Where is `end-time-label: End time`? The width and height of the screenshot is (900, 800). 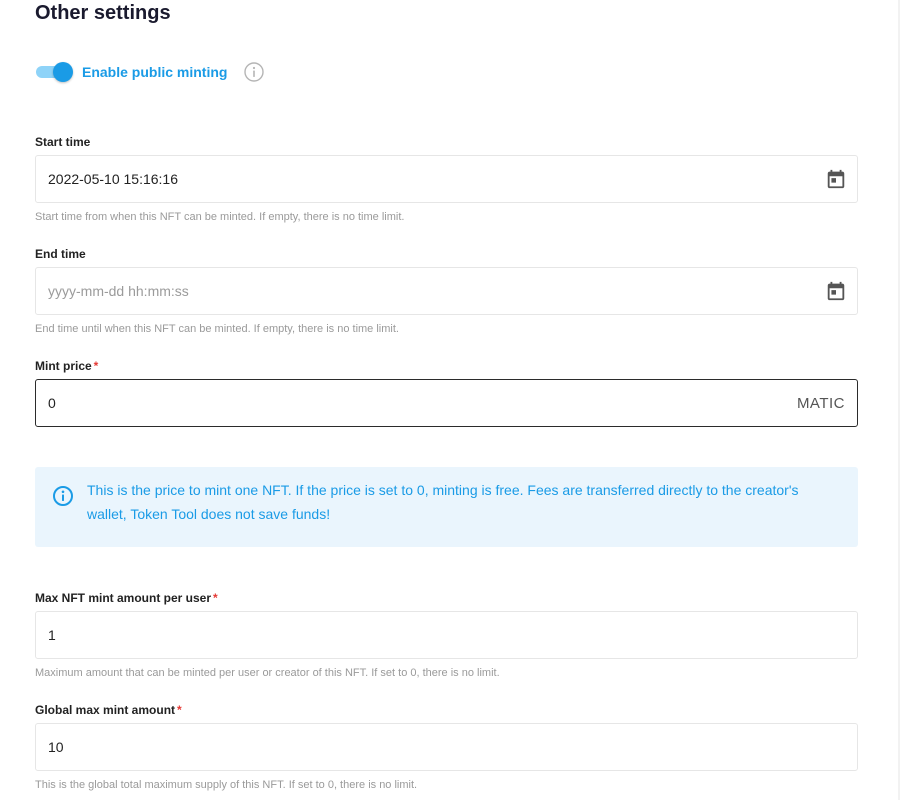 end-time-label: End time is located at coordinates (60, 254).